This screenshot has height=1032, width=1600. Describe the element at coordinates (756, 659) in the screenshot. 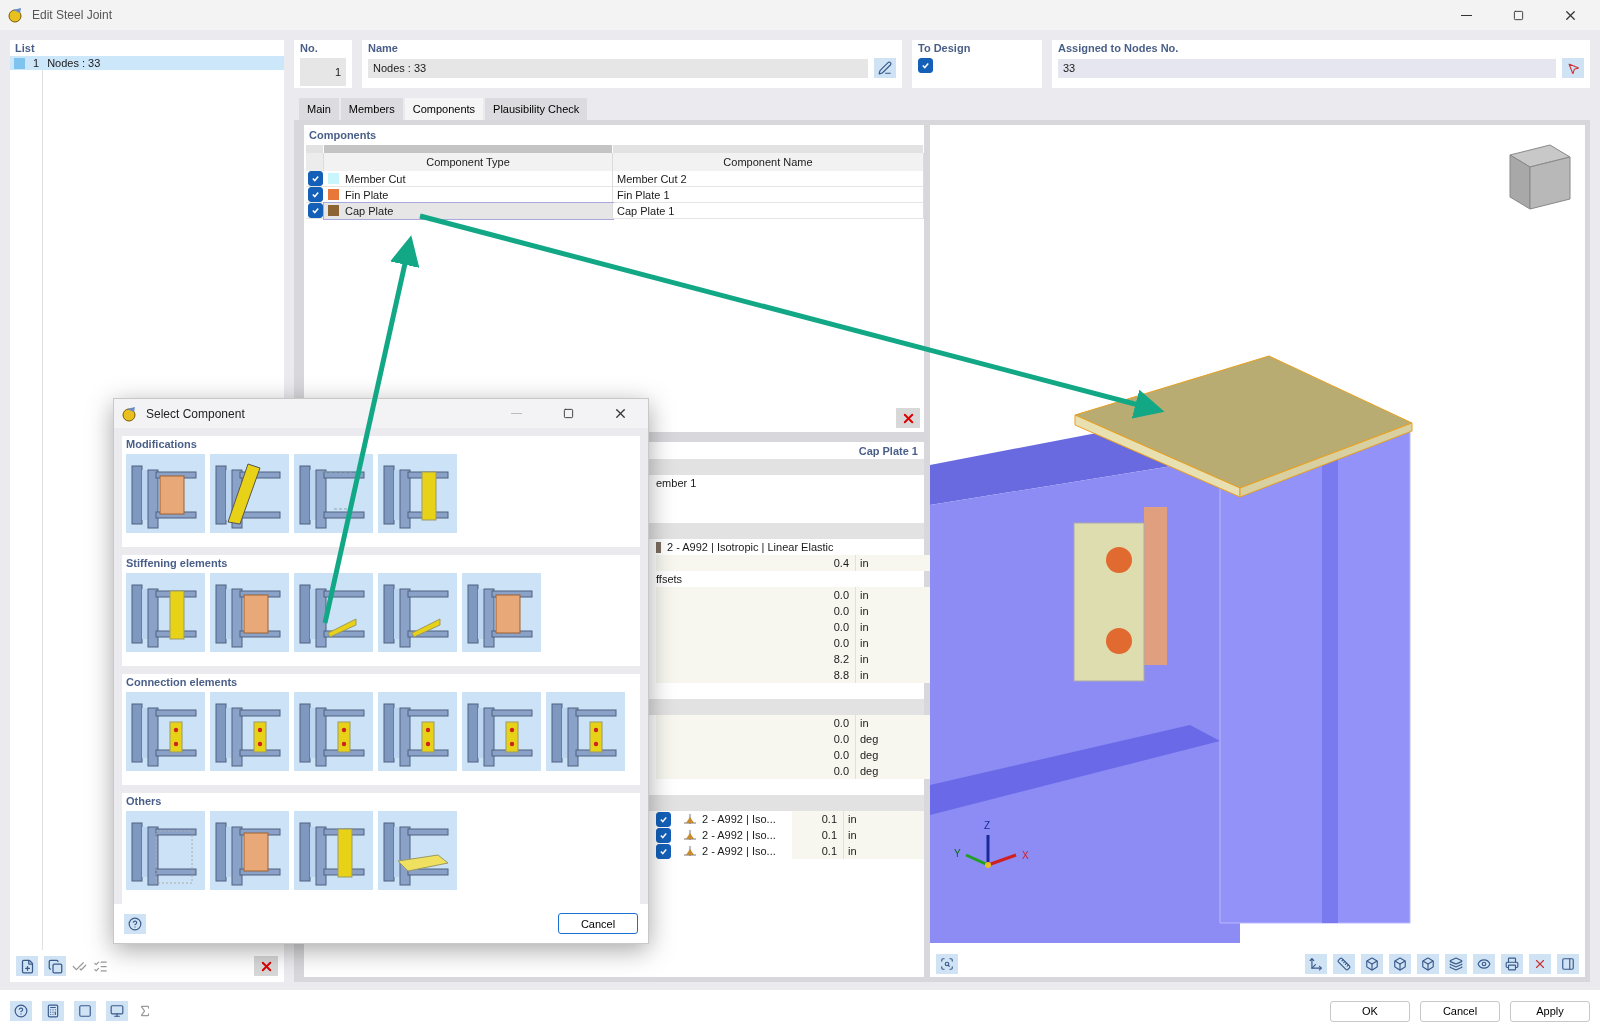

I see `property-value: 8.2` at that location.